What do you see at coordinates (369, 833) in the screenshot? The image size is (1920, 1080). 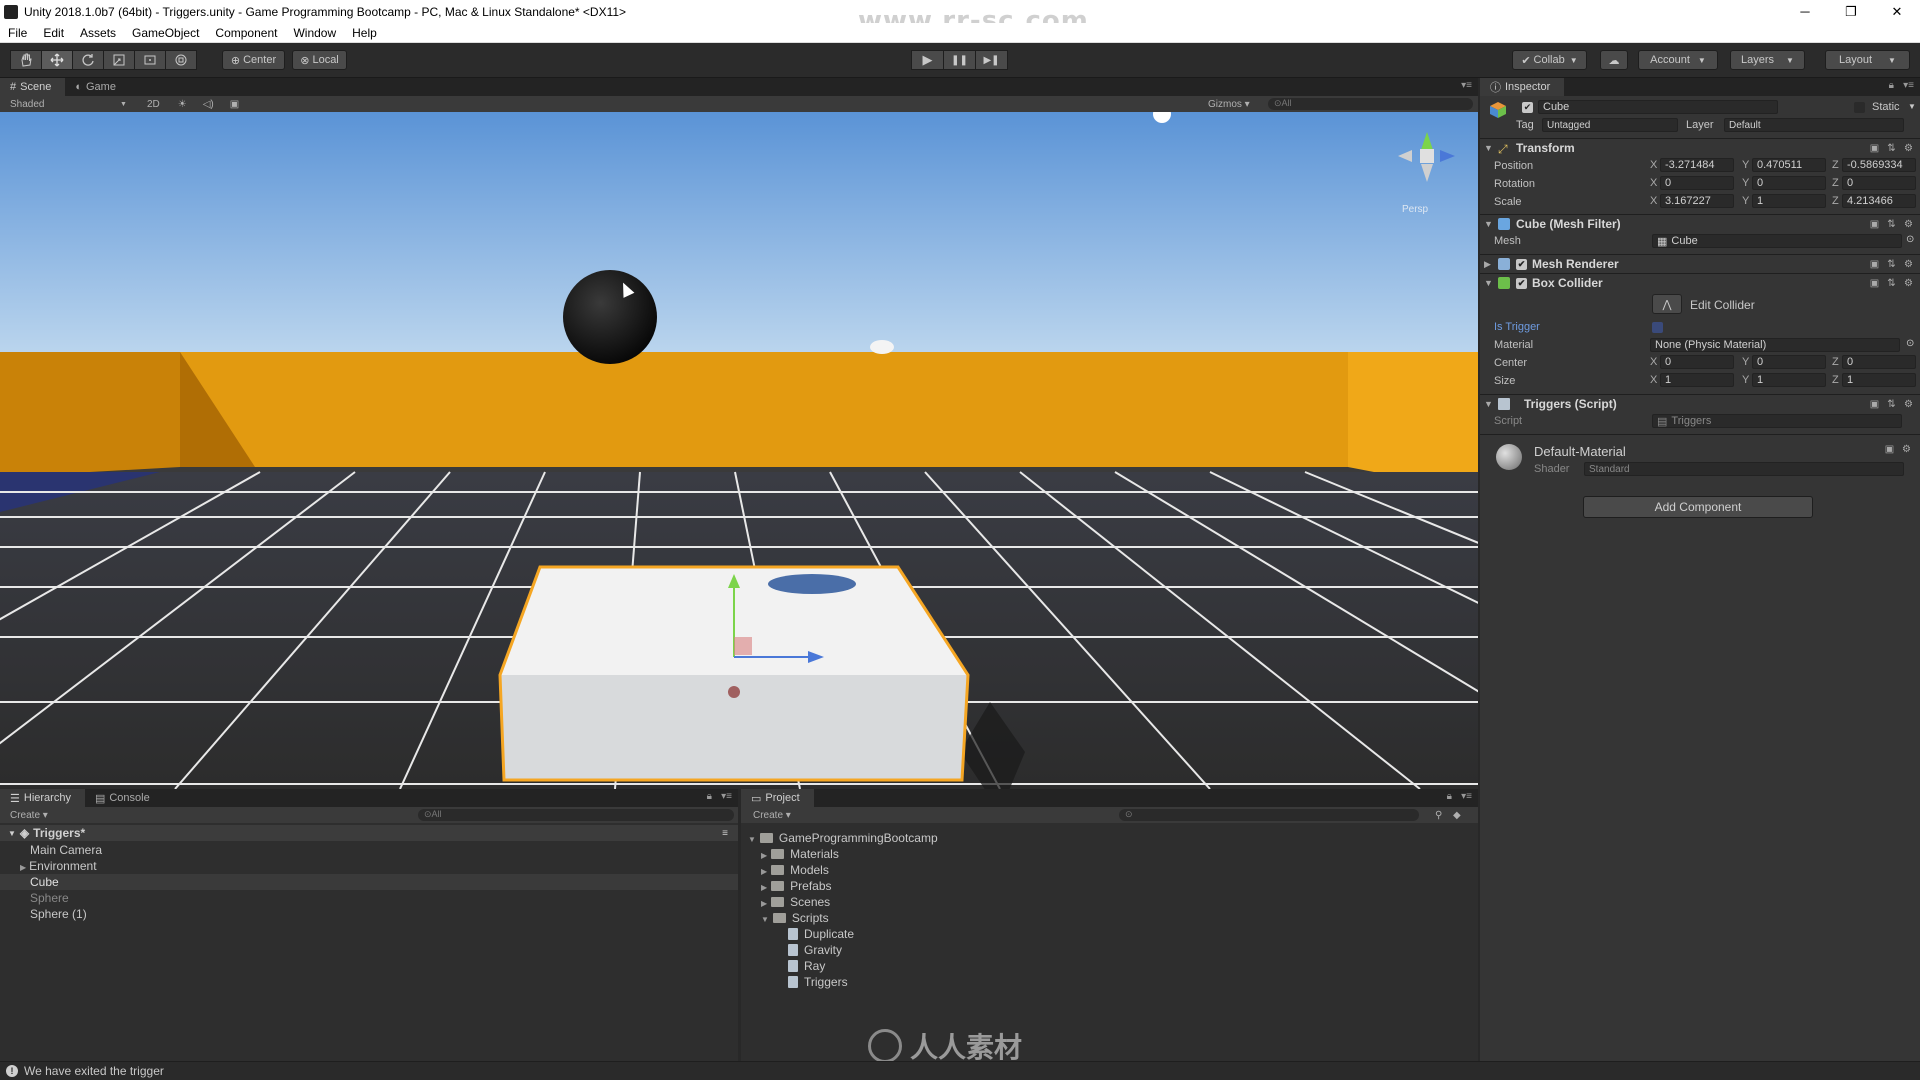 I see `hierarchy-scene-row: ▼ ◈ Triggers* ≡` at bounding box center [369, 833].